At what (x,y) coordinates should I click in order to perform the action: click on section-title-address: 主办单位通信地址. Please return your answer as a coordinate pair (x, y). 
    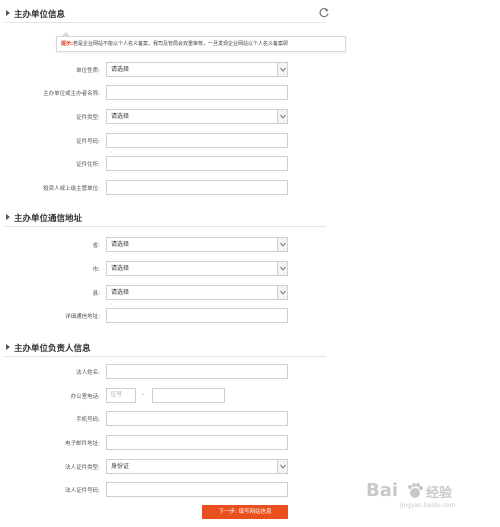
    Looking at the image, I should click on (44, 218).